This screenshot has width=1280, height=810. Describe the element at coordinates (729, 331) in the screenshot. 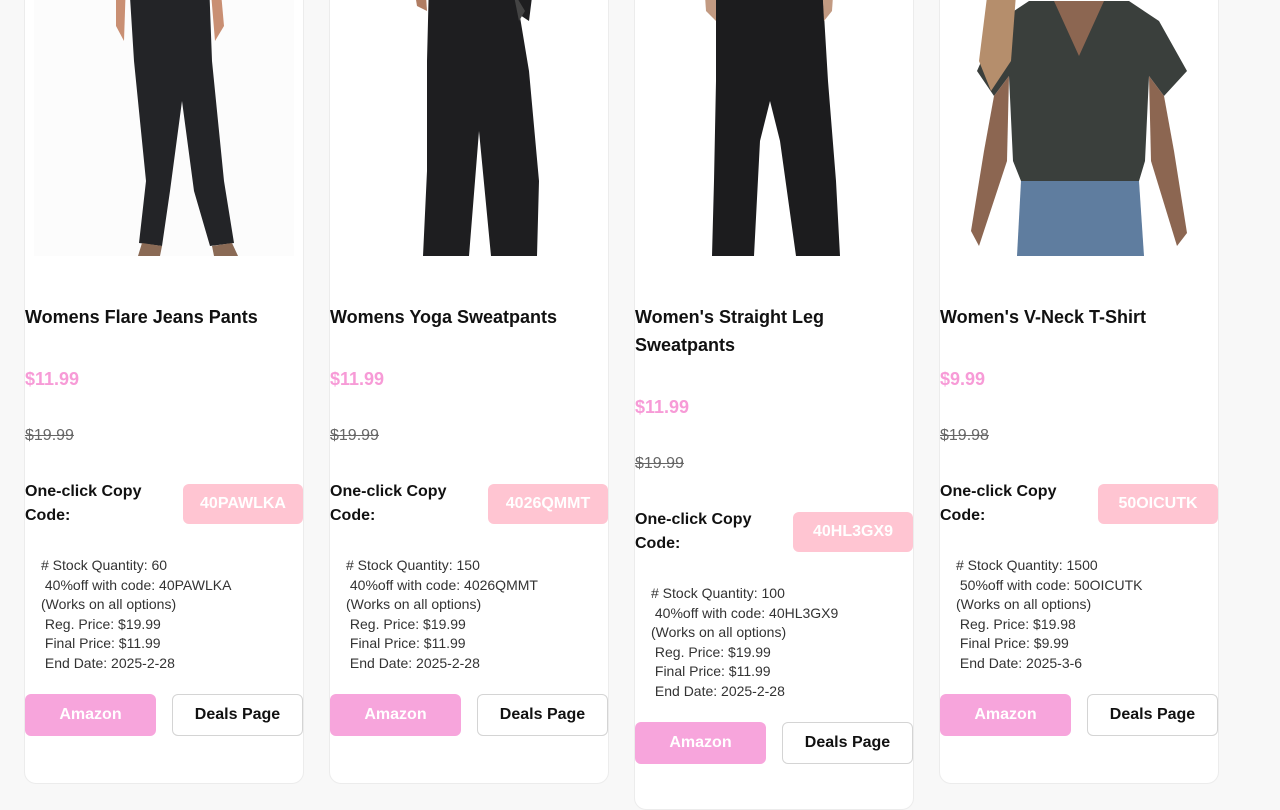

I see `product-title: Women's Straight Leg Sweatpants` at that location.